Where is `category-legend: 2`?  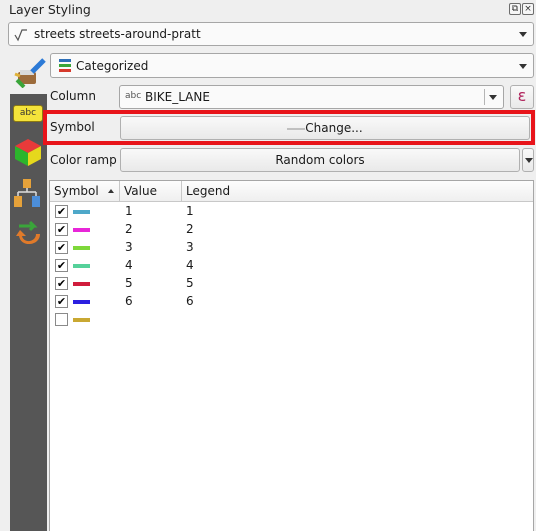
category-legend: 2 is located at coordinates (190, 229).